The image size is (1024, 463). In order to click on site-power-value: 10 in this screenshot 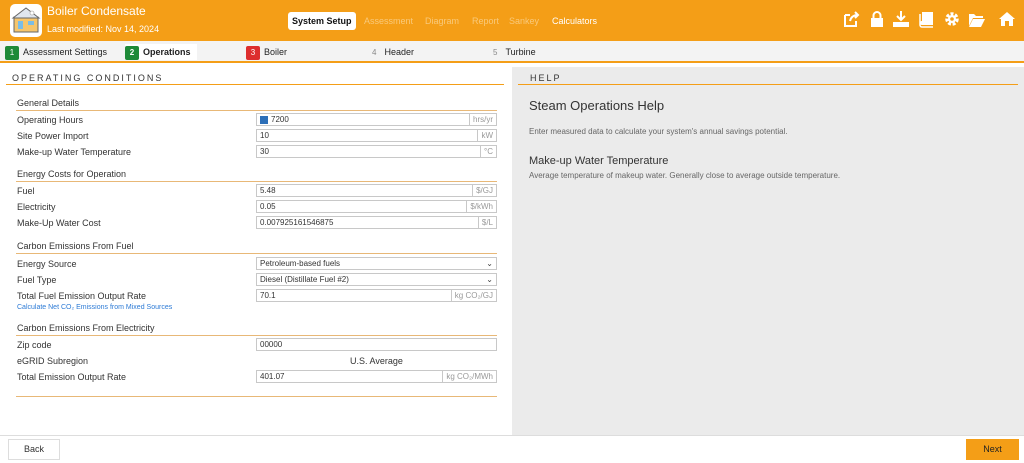, I will do `click(264, 135)`.